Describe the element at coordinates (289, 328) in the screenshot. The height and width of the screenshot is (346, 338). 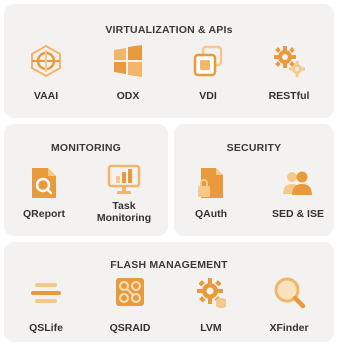
I see `xfinder-label: XFinder` at that location.